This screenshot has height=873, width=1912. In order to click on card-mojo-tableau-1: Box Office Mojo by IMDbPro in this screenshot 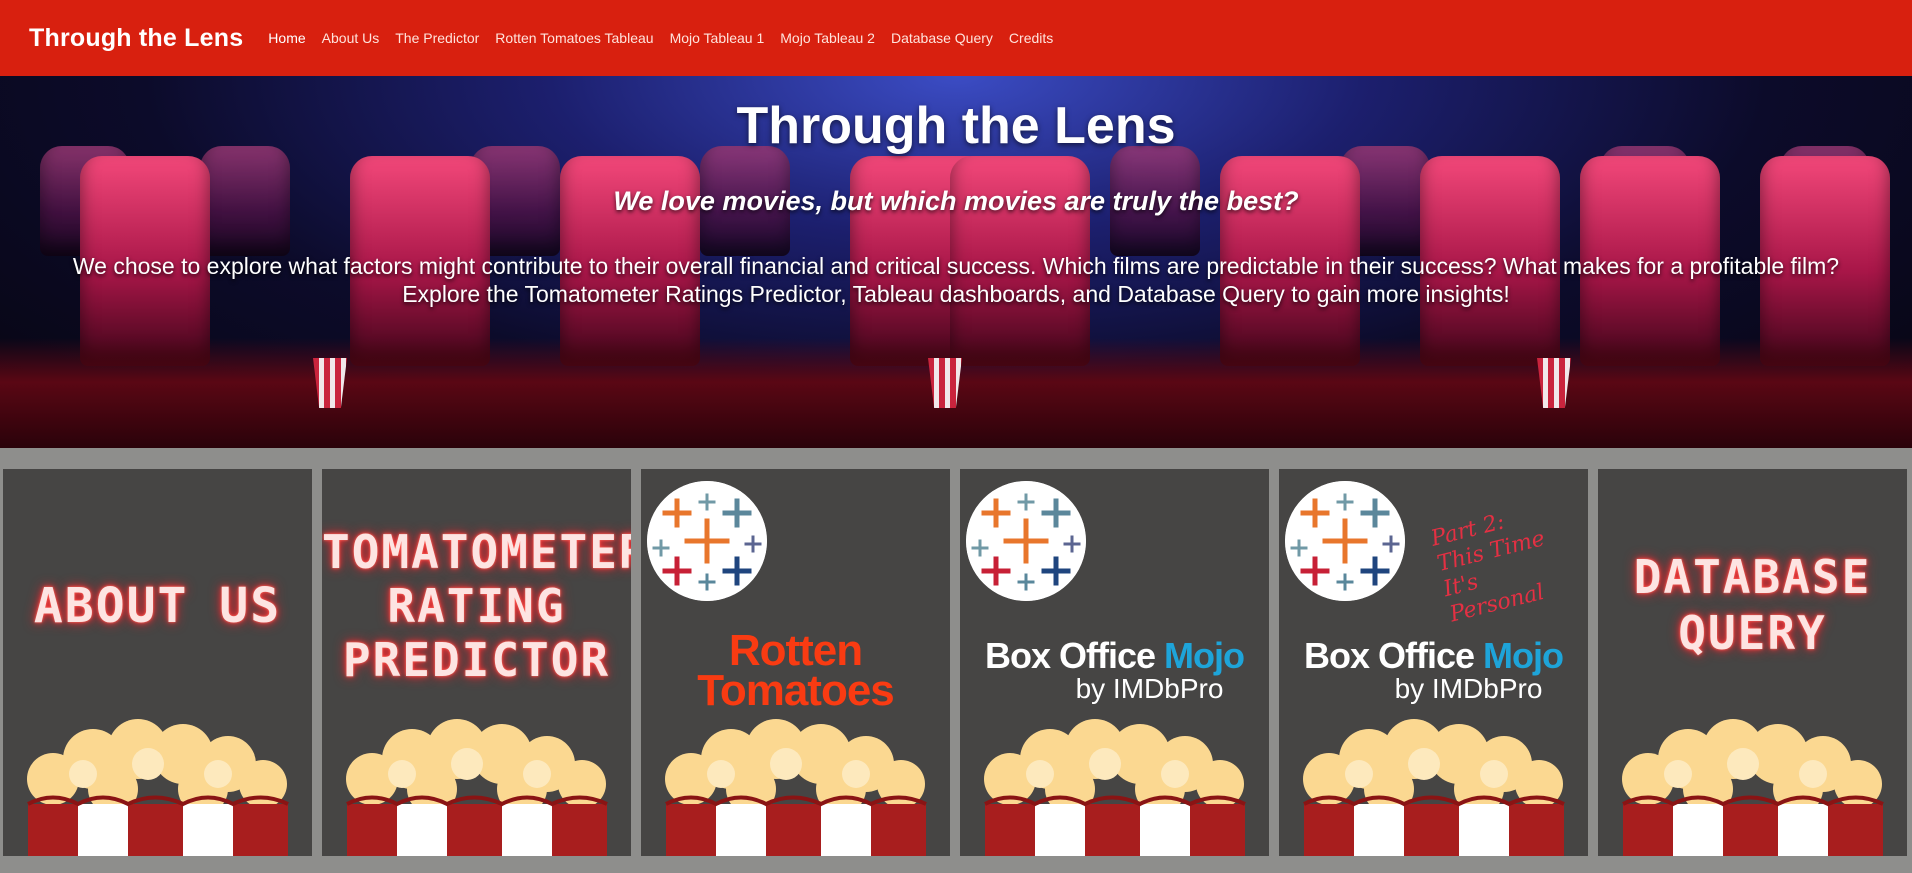, I will do `click(1114, 662)`.